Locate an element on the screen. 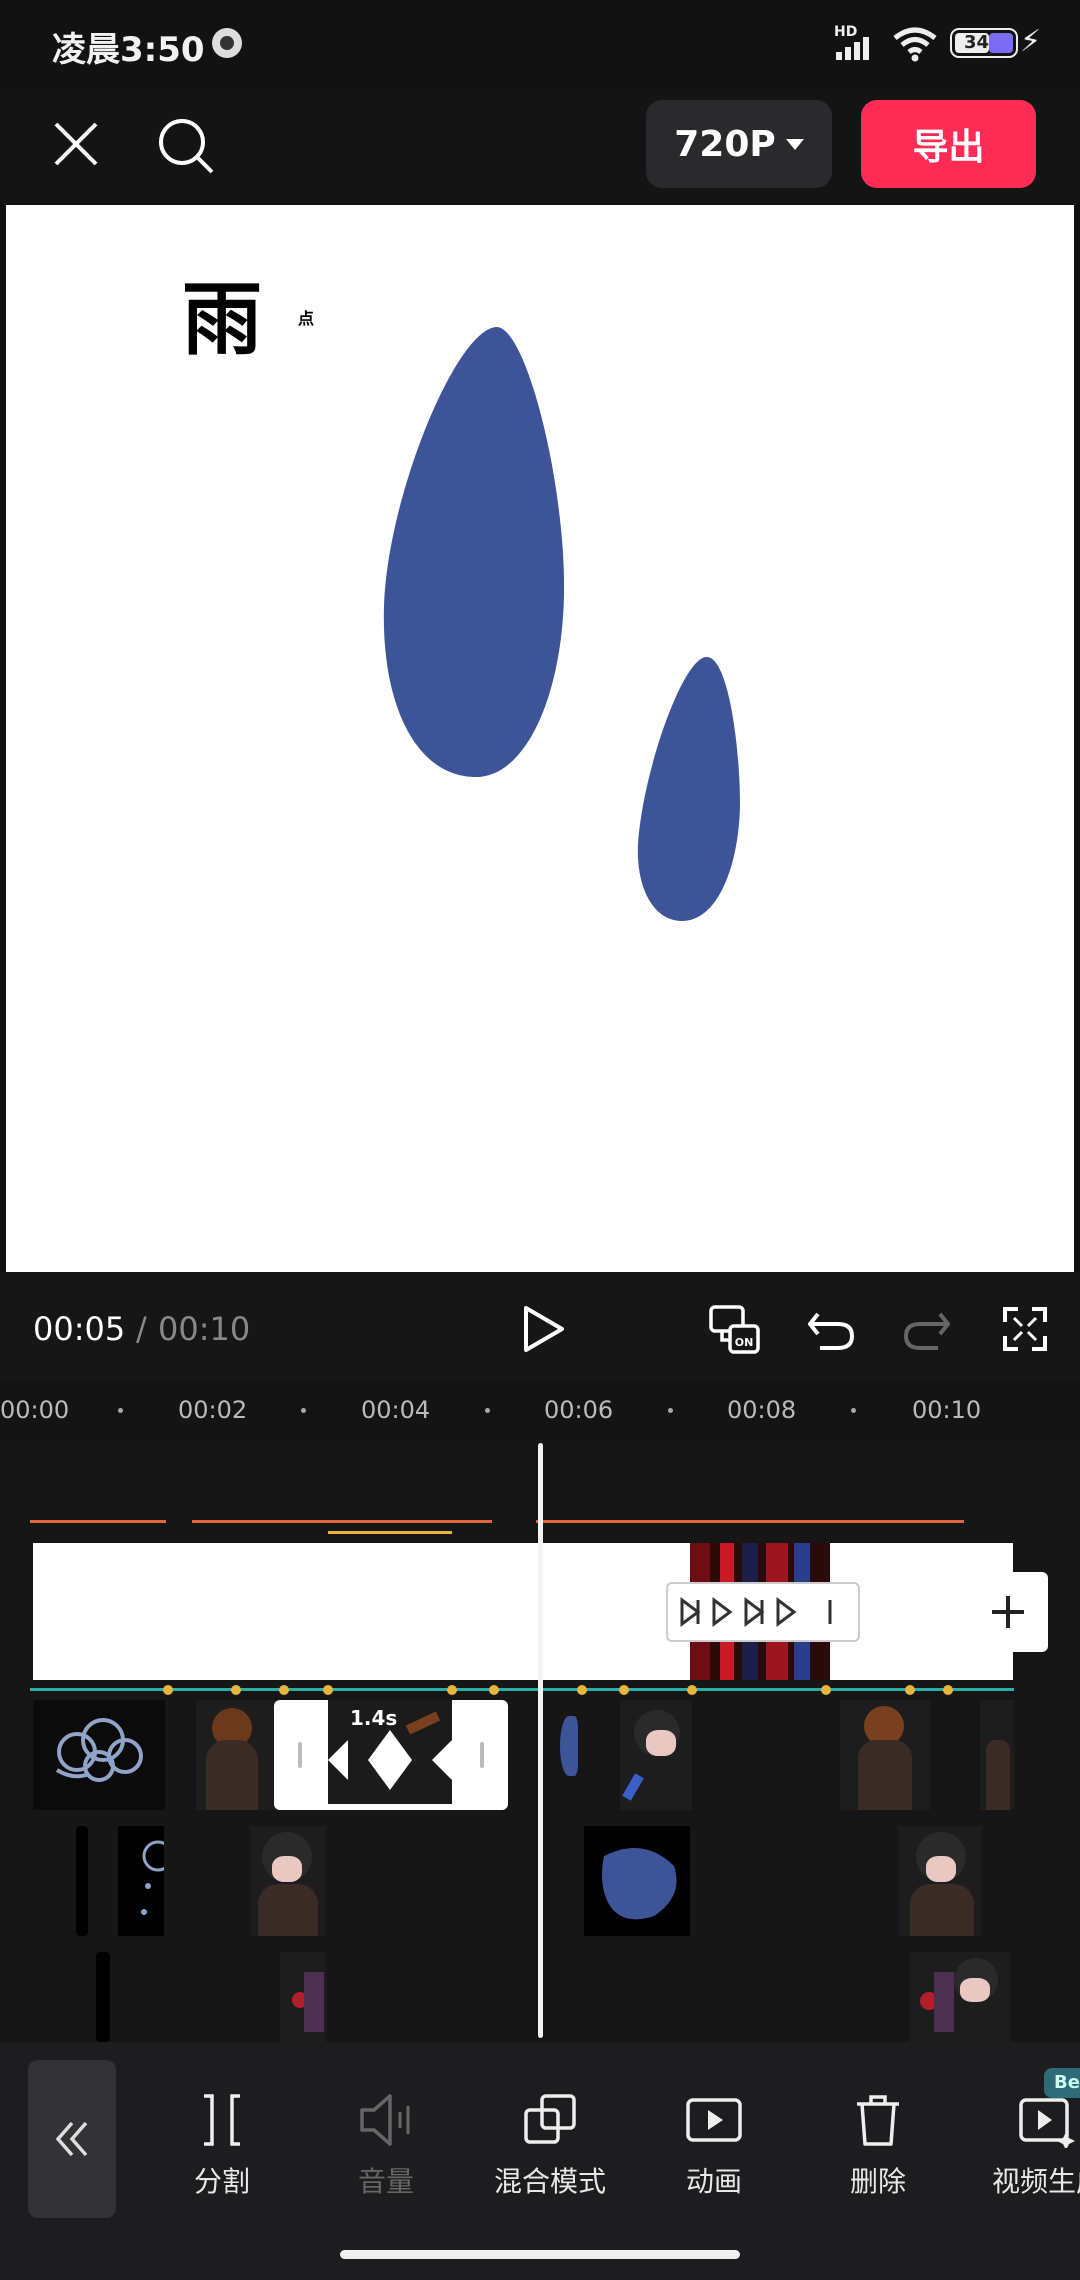 The width and height of the screenshot is (1080, 2280). tool-label: 删除 is located at coordinates (877, 2181).